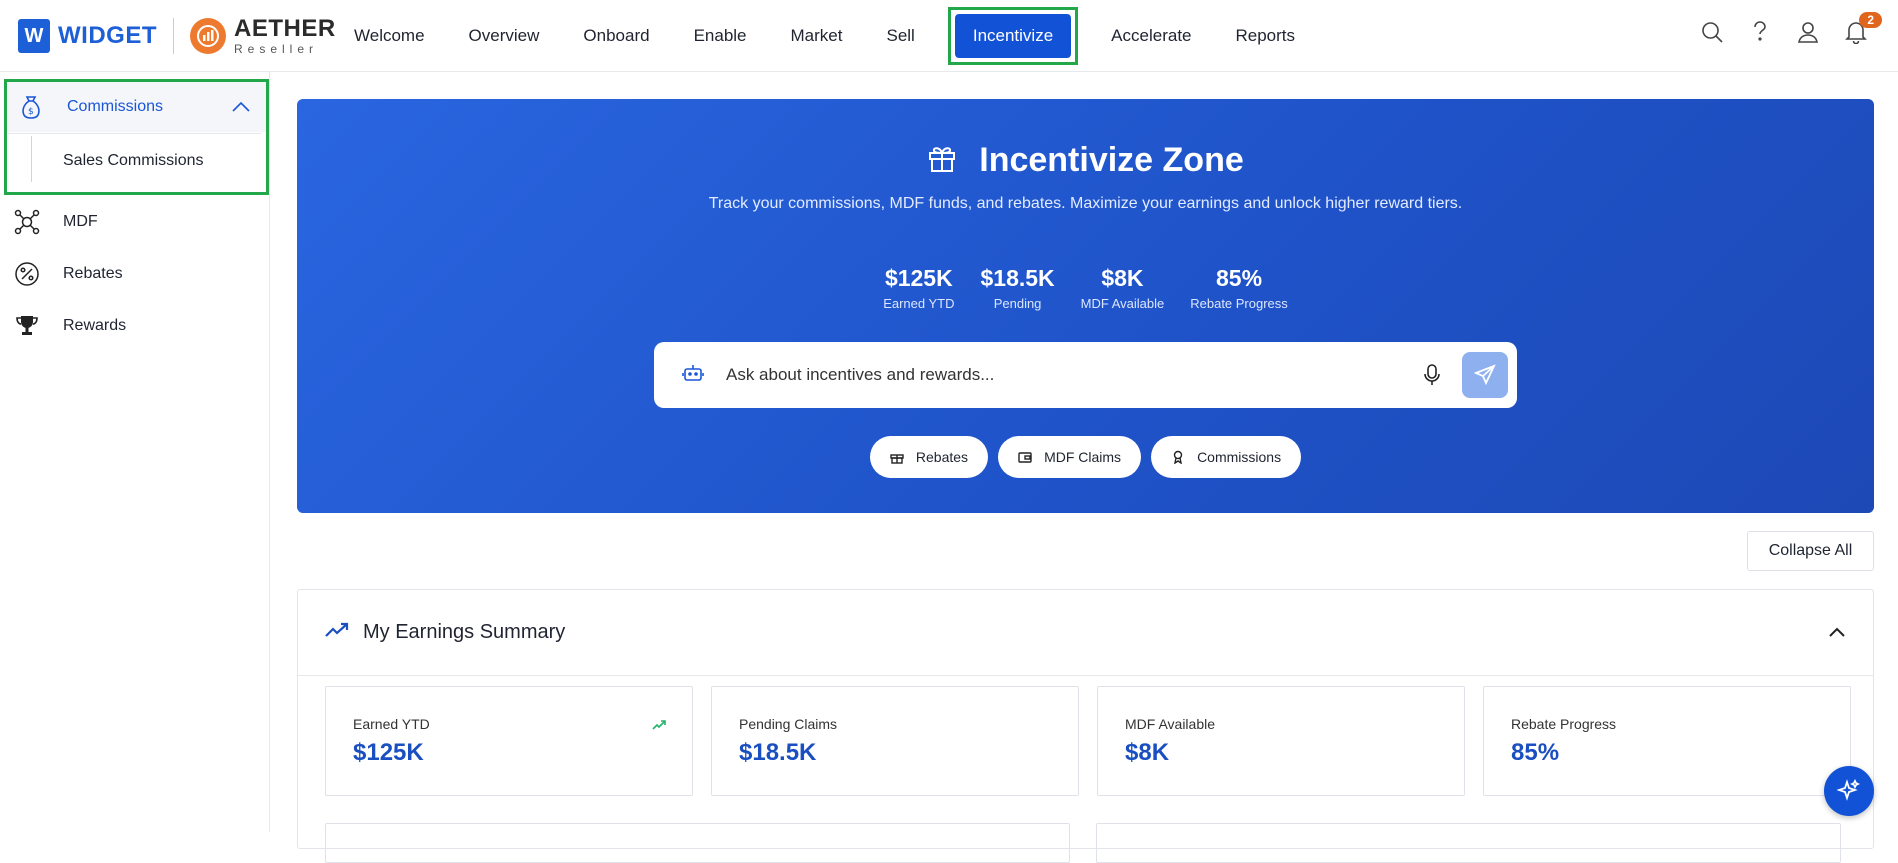 The image size is (1898, 863). Describe the element at coordinates (34, 36) in the screenshot. I see `widget-logo-mark: W` at that location.